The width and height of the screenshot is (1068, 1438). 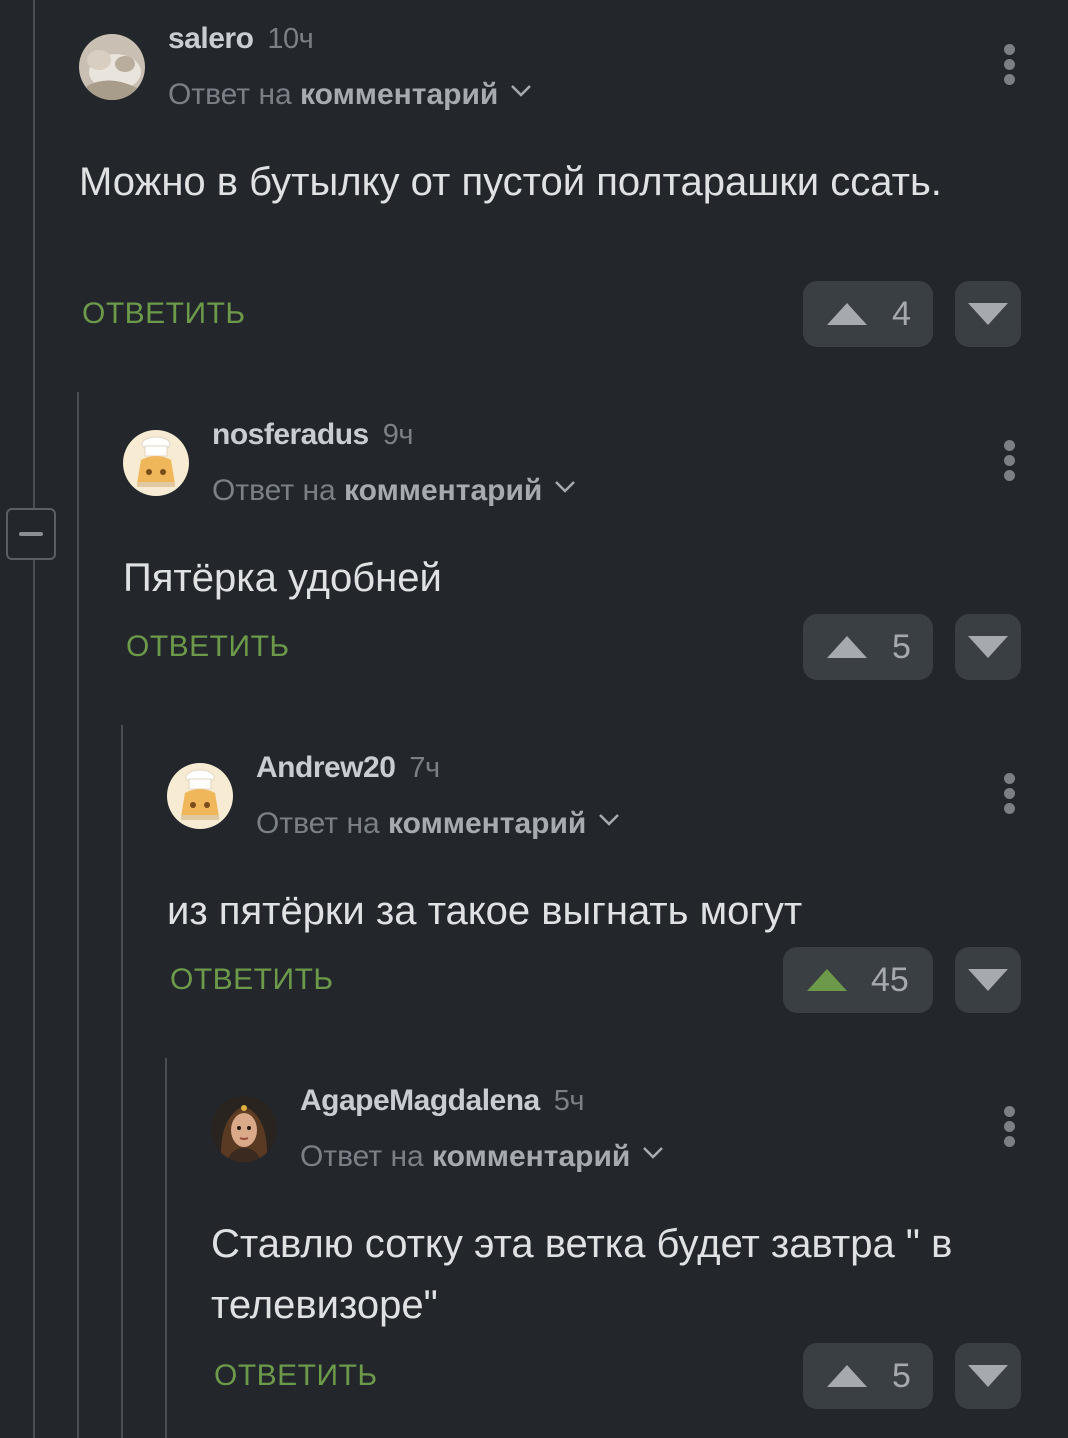 I want to click on comment-time: 7ч, so click(x=424, y=768).